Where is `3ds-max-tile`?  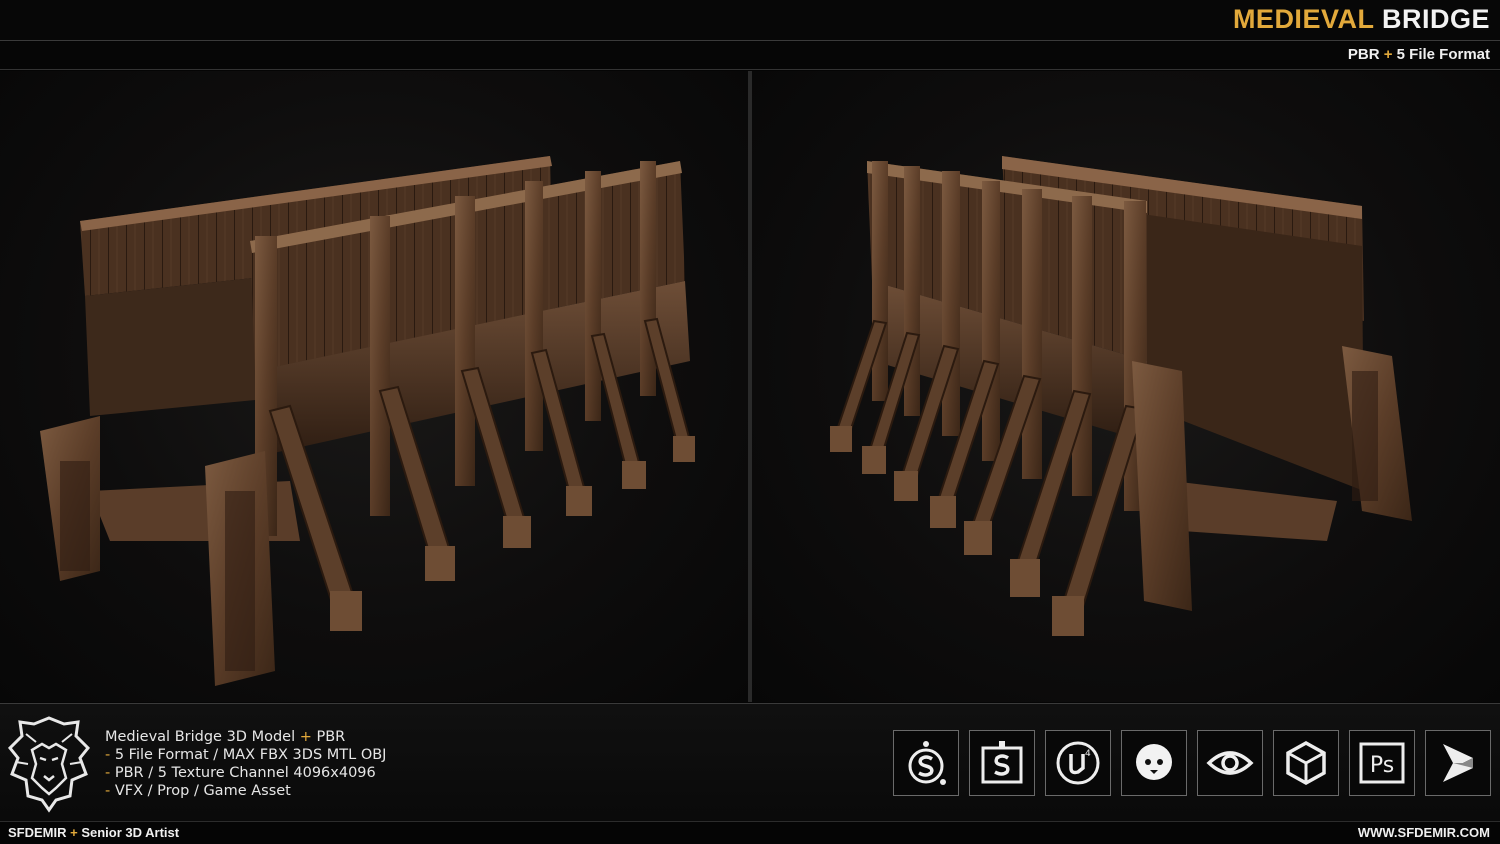
3ds-max-tile is located at coordinates (1458, 763).